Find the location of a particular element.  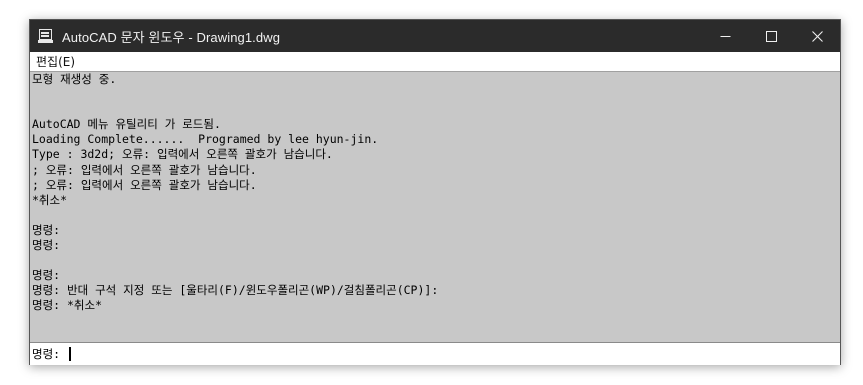

command-prompt: 명령: is located at coordinates (50, 354).